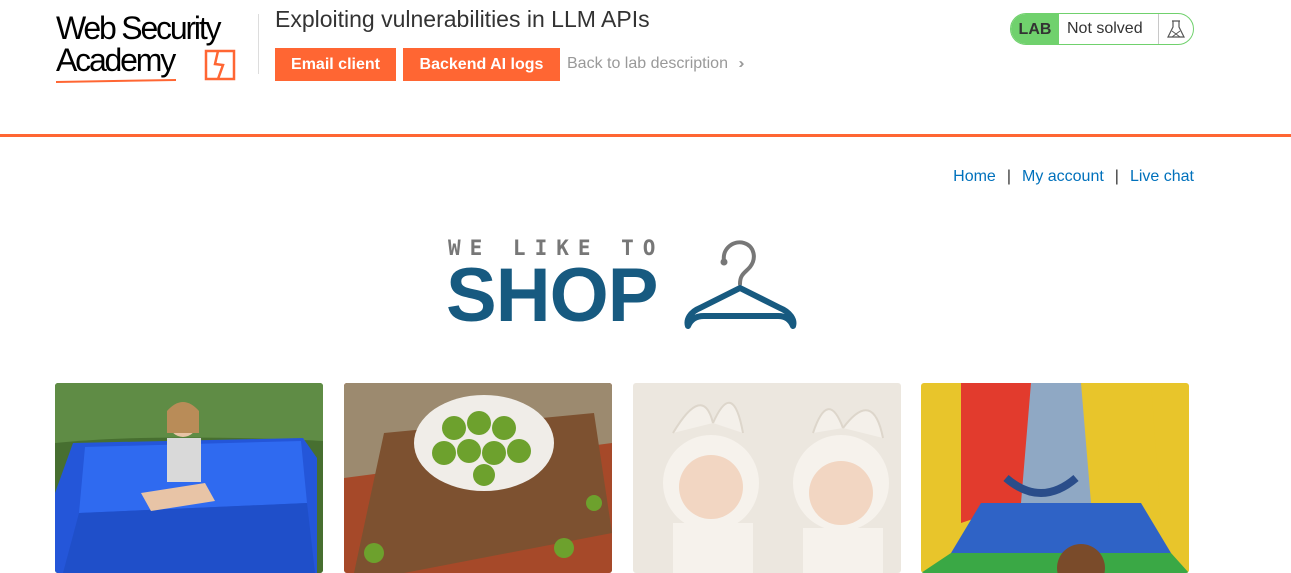 This screenshot has height=573, width=1291. Describe the element at coordinates (1063, 176) in the screenshot. I see `nav-my-account-link: My account` at that location.